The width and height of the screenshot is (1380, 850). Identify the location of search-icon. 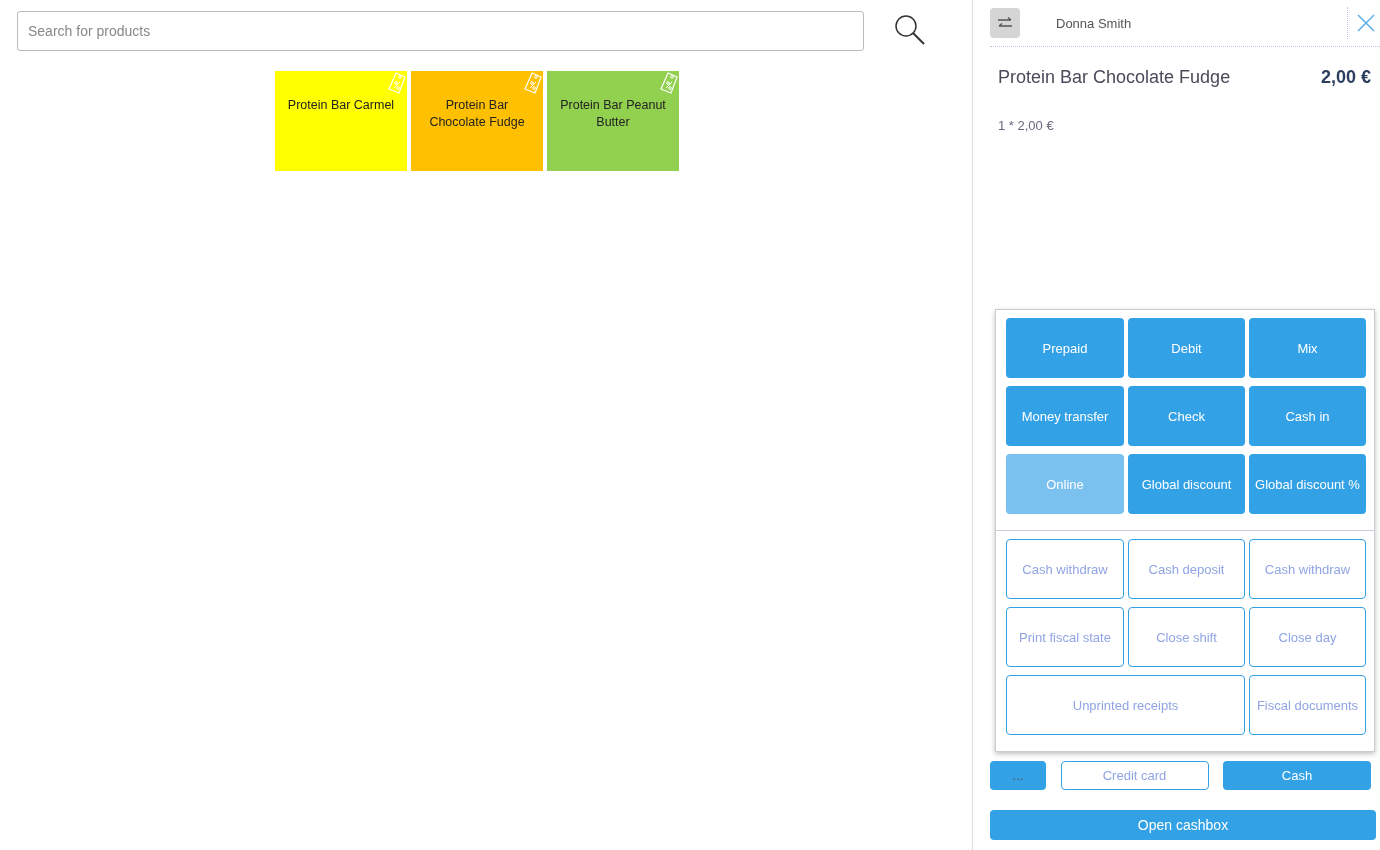
(910, 30).